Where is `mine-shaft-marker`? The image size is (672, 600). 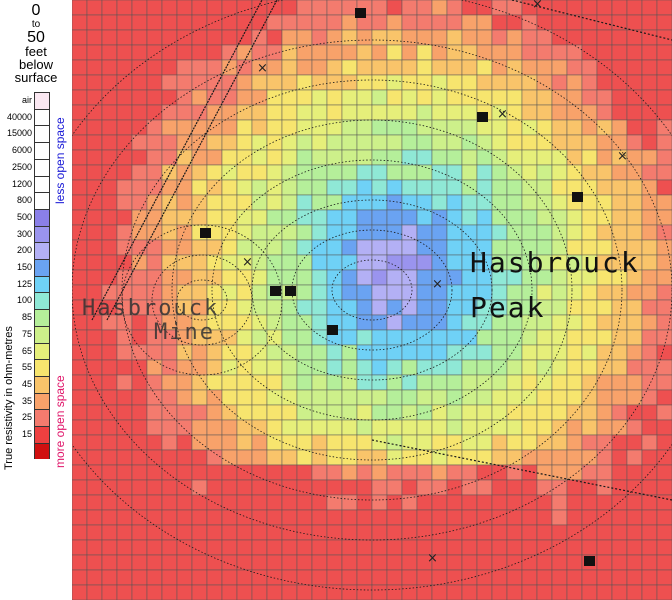 mine-shaft-marker is located at coordinates (360, 13).